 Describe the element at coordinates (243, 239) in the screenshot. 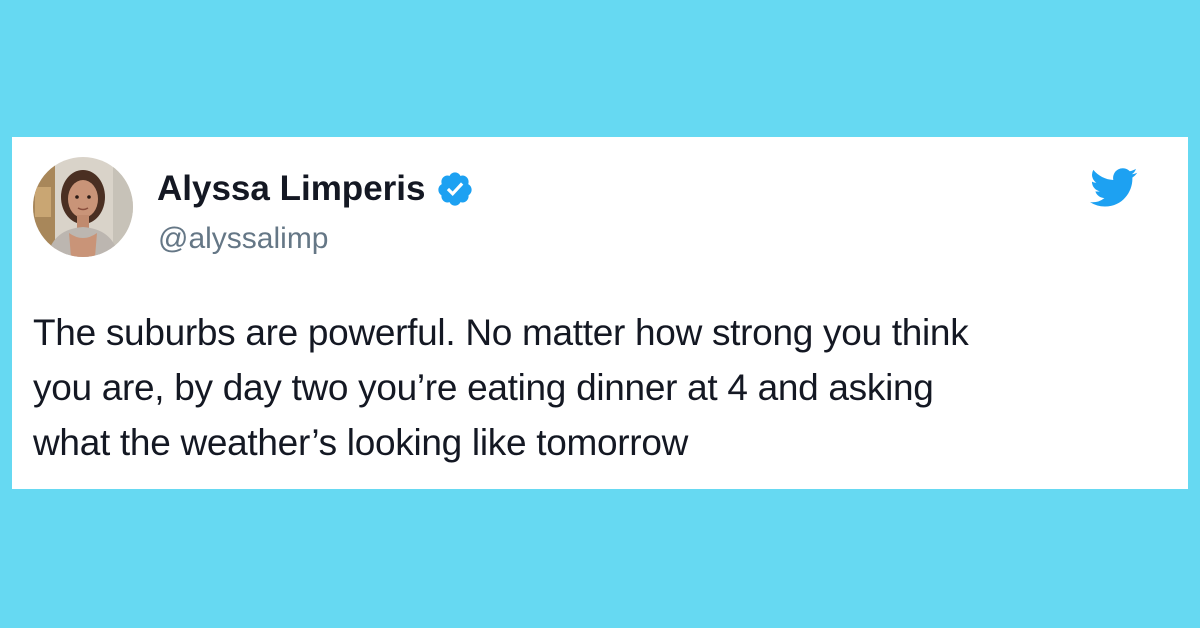

I see `author-handle: @alyssalimp` at that location.